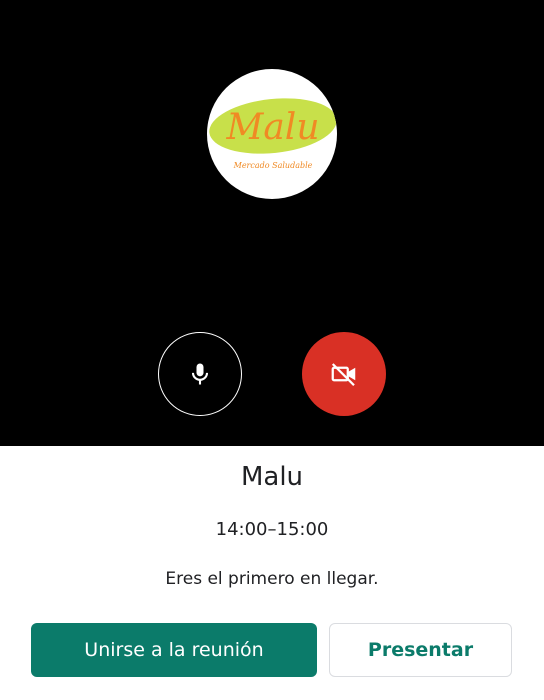 This screenshot has width=544, height=700. I want to click on logo-name: Malu, so click(272, 127).